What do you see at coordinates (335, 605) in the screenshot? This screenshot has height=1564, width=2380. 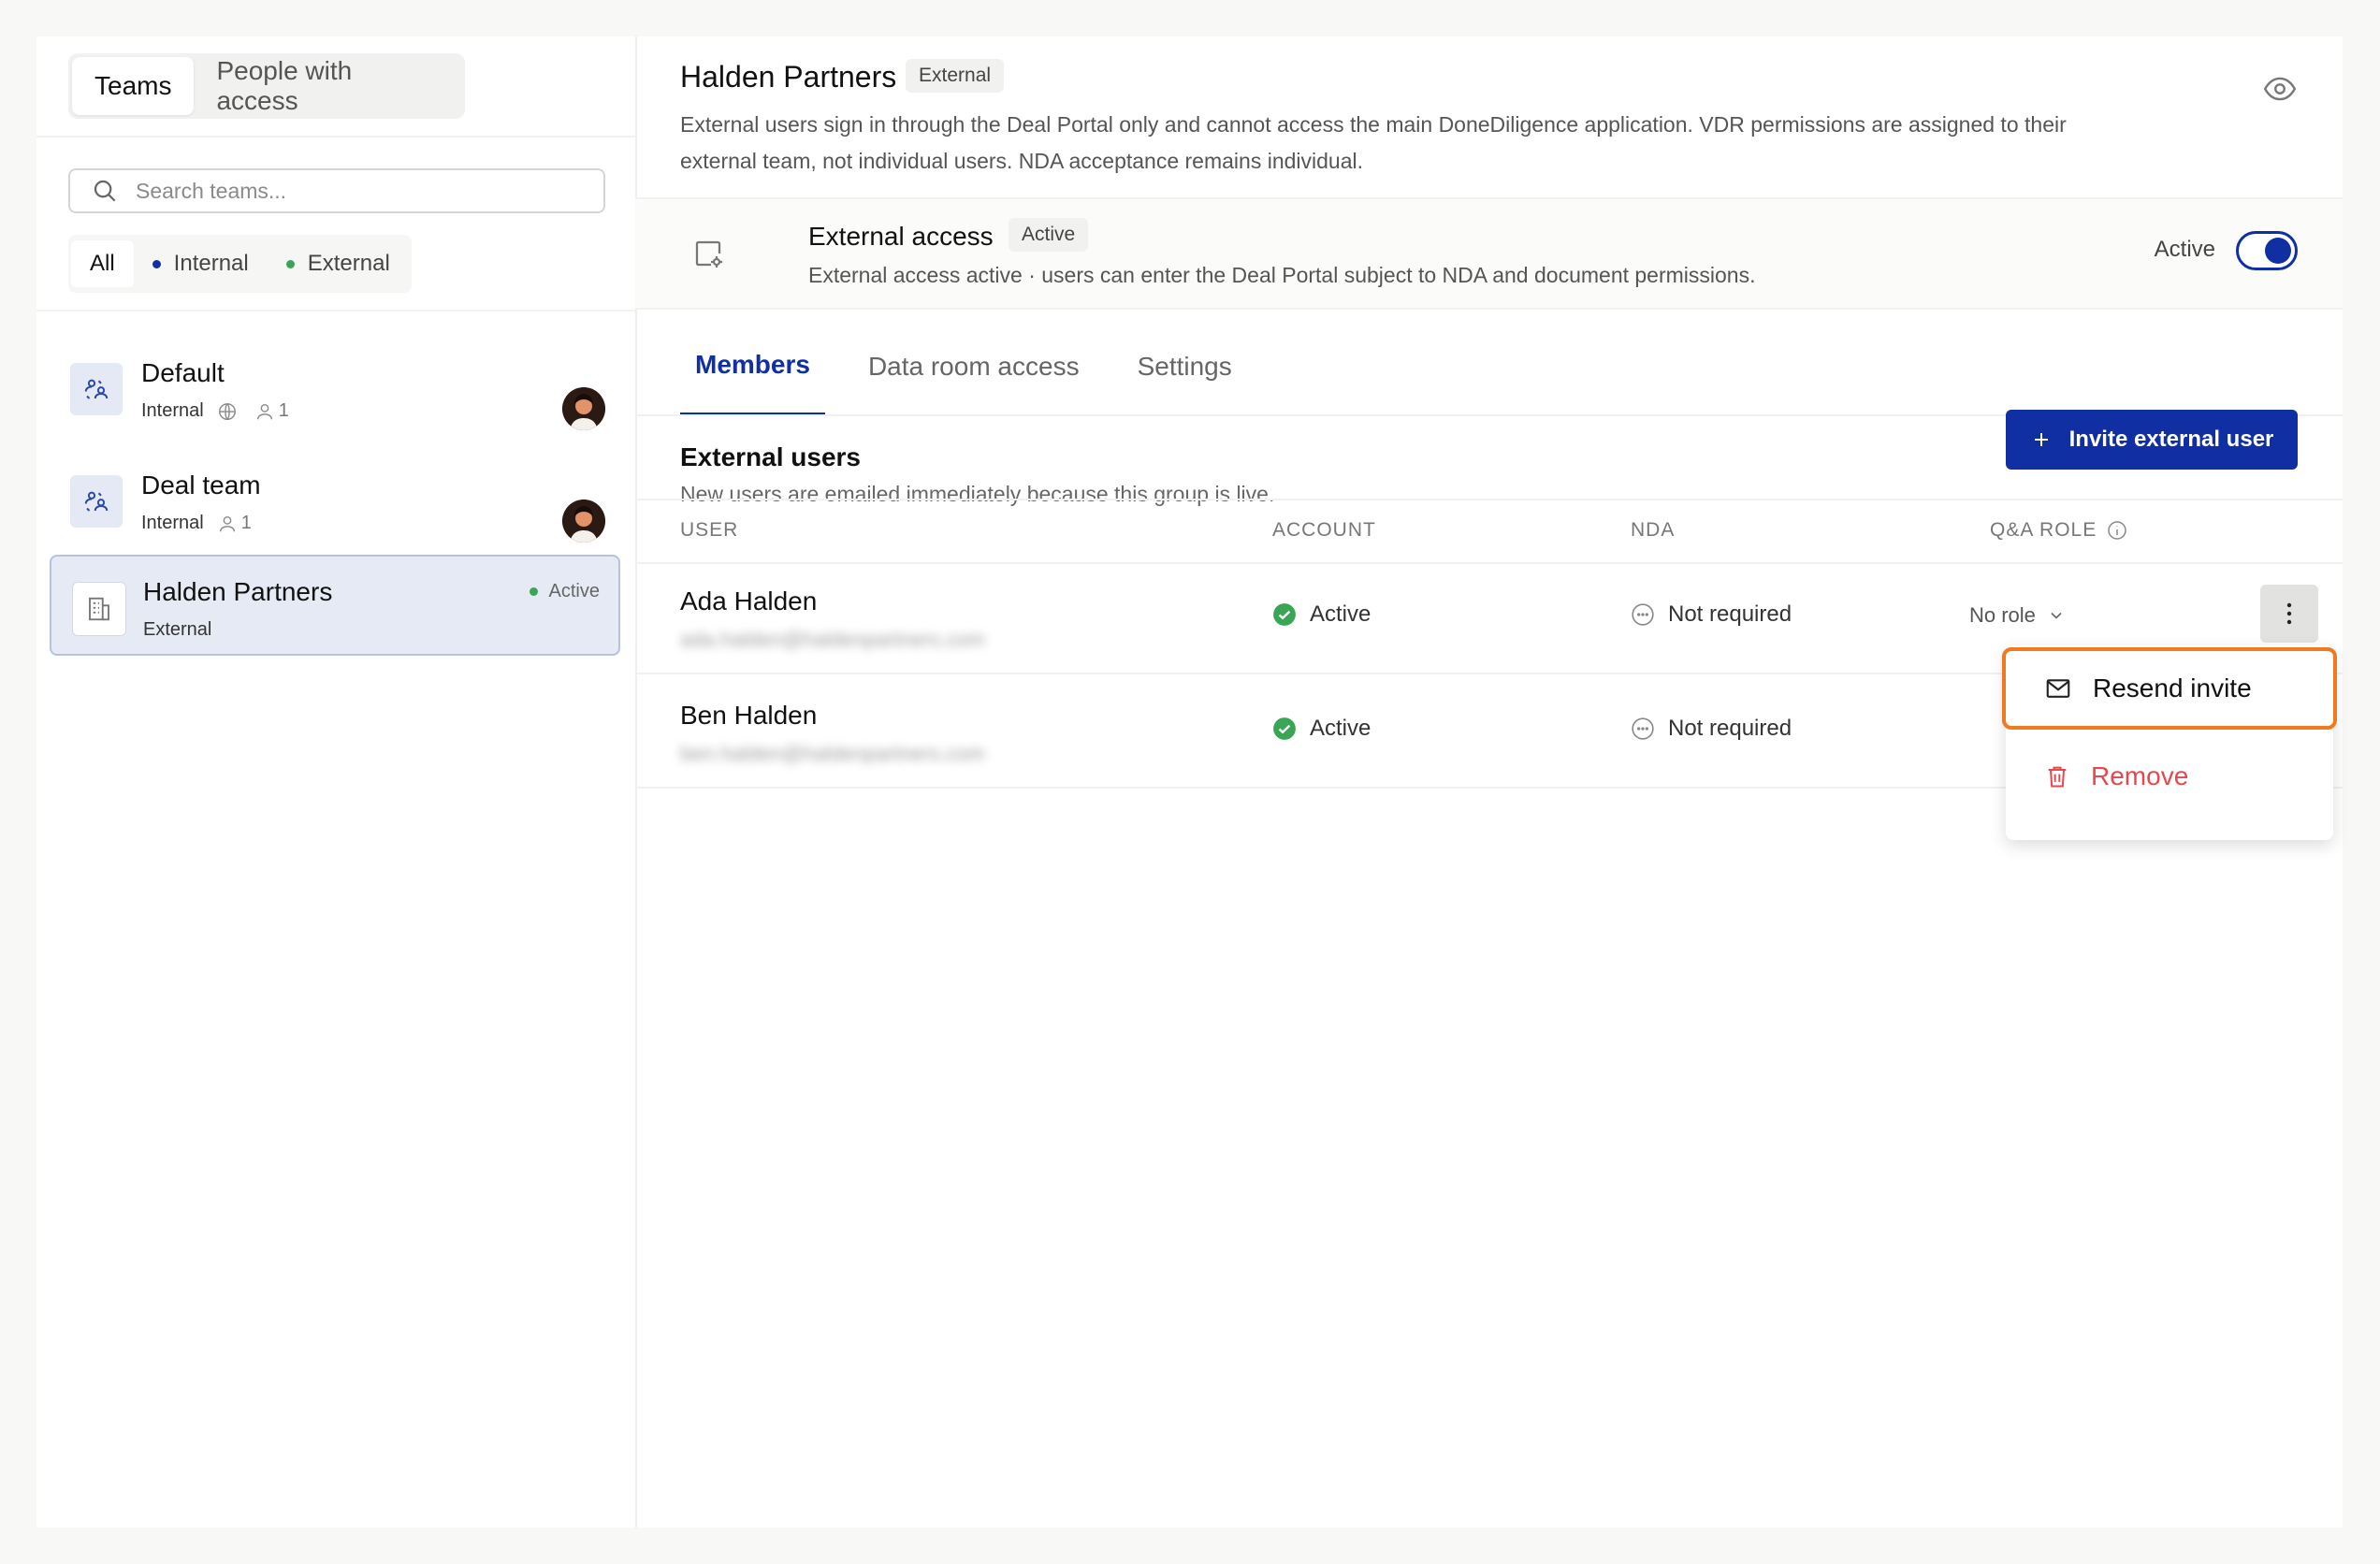 I see `team-item-halden-partners: Halden Partners External Active` at bounding box center [335, 605].